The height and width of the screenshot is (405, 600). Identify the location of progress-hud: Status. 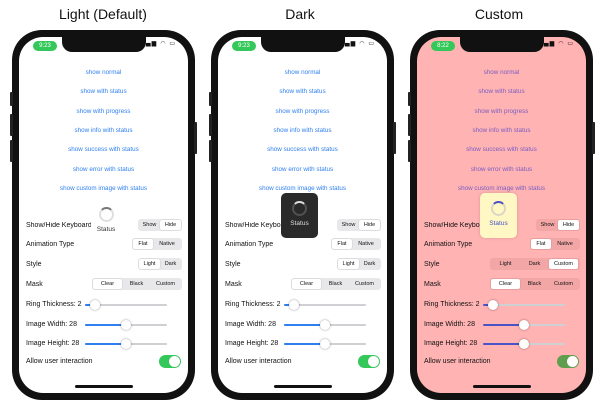
(299, 215).